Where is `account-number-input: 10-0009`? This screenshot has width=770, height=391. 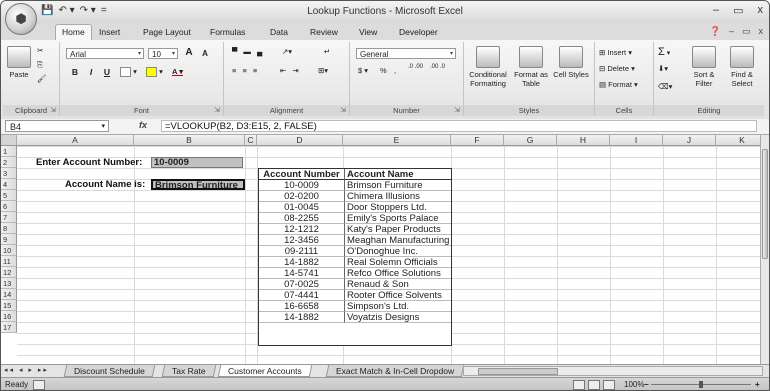
account-number-input: 10-0009 is located at coordinates (197, 162).